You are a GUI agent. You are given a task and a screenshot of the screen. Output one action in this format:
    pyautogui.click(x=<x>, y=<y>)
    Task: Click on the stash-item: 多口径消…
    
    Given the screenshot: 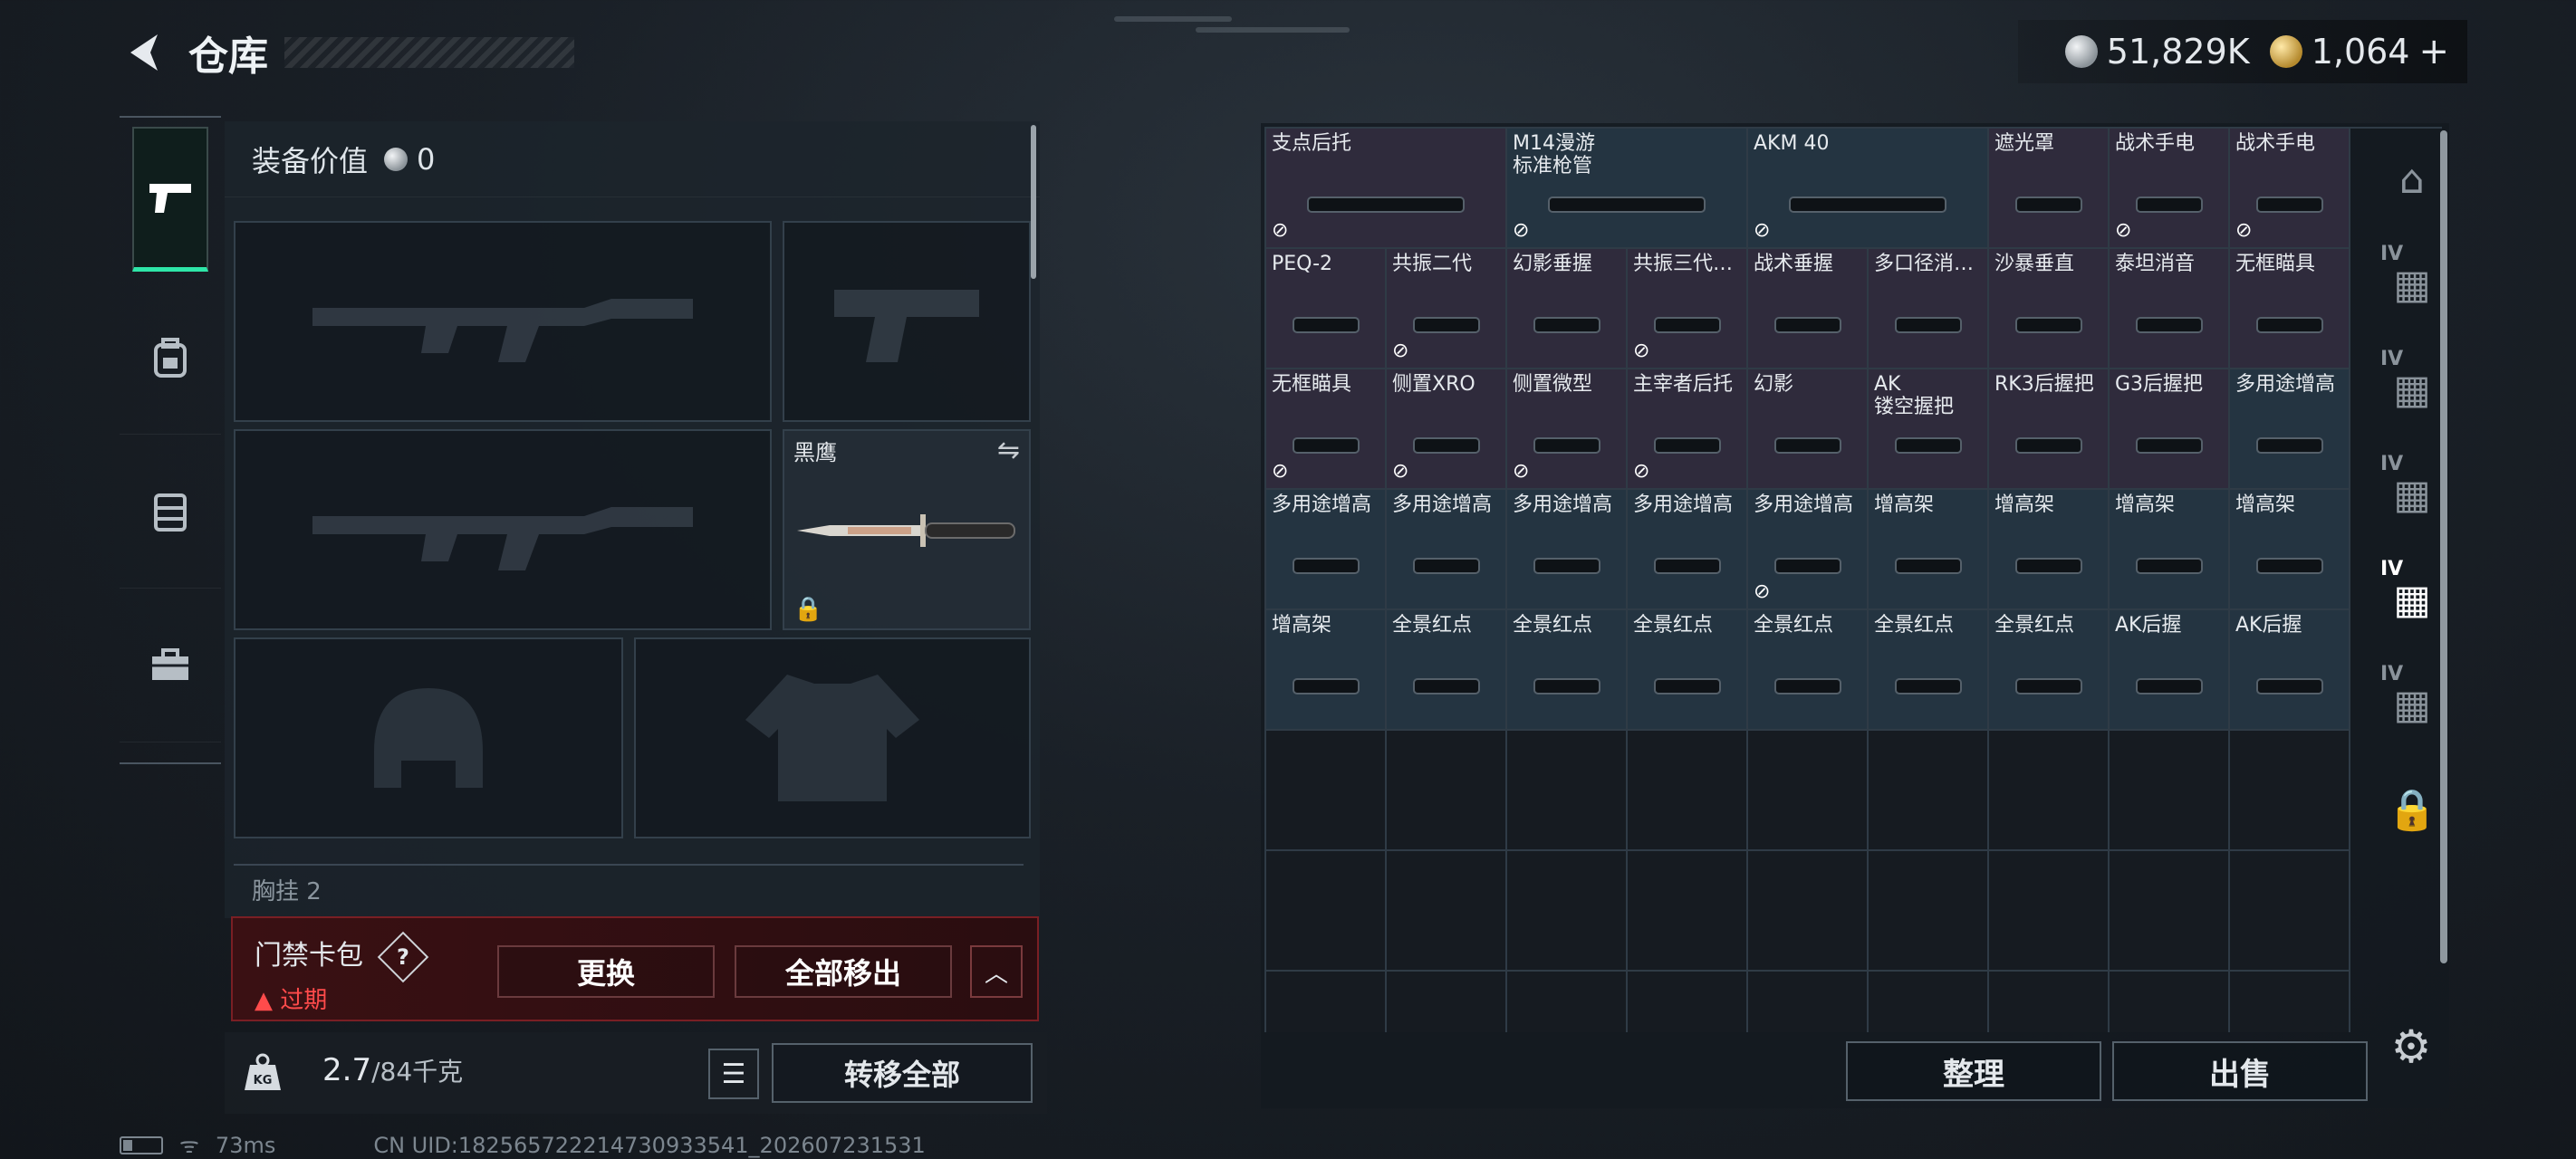 What is the action you would take?
    pyautogui.click(x=1929, y=309)
    